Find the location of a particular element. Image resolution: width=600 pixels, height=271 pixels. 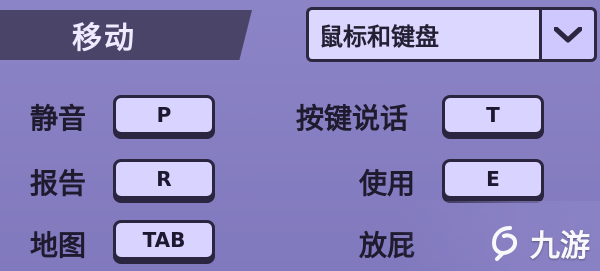

report-label: 报告 is located at coordinates (58, 183).